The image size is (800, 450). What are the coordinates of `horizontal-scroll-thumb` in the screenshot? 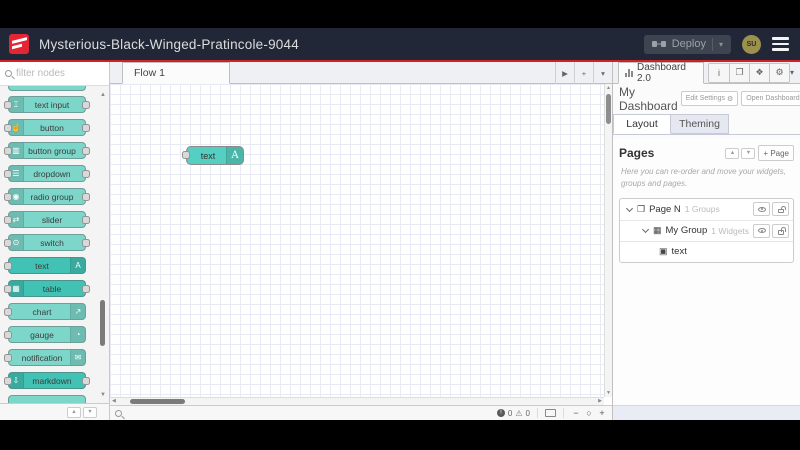 It's located at (157, 401).